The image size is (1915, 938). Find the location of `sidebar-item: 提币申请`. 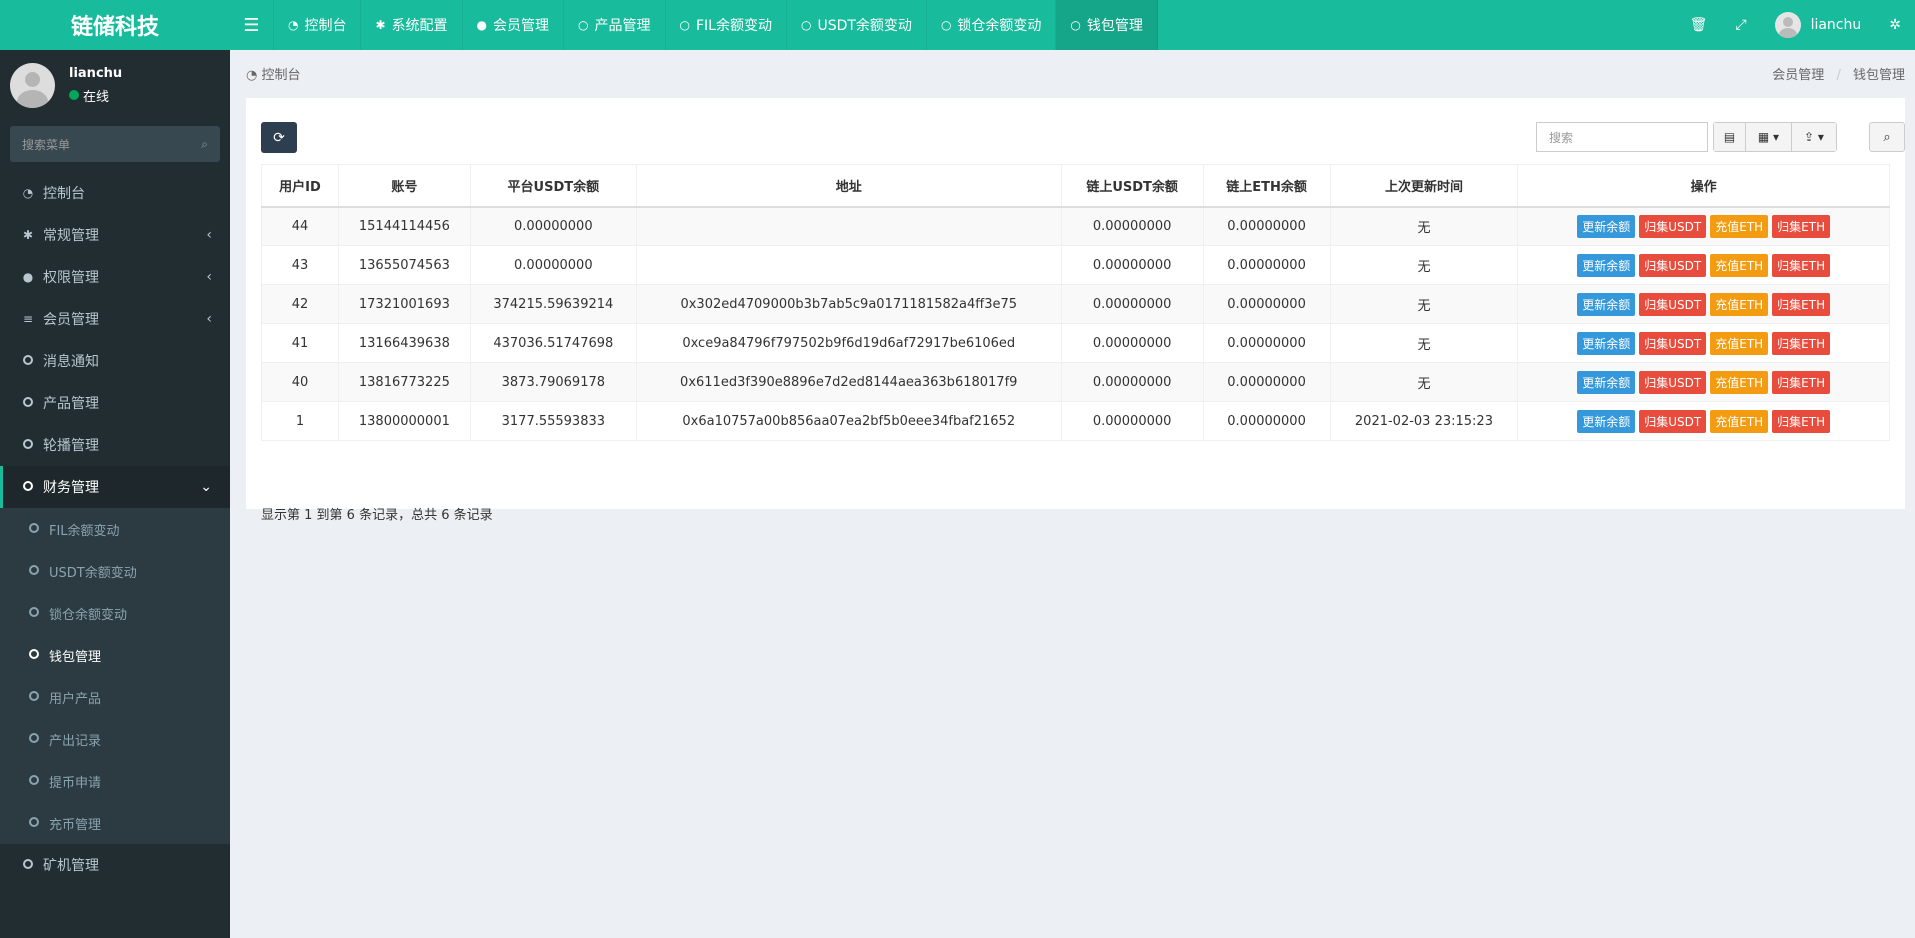

sidebar-item: 提币申请 is located at coordinates (115, 781).